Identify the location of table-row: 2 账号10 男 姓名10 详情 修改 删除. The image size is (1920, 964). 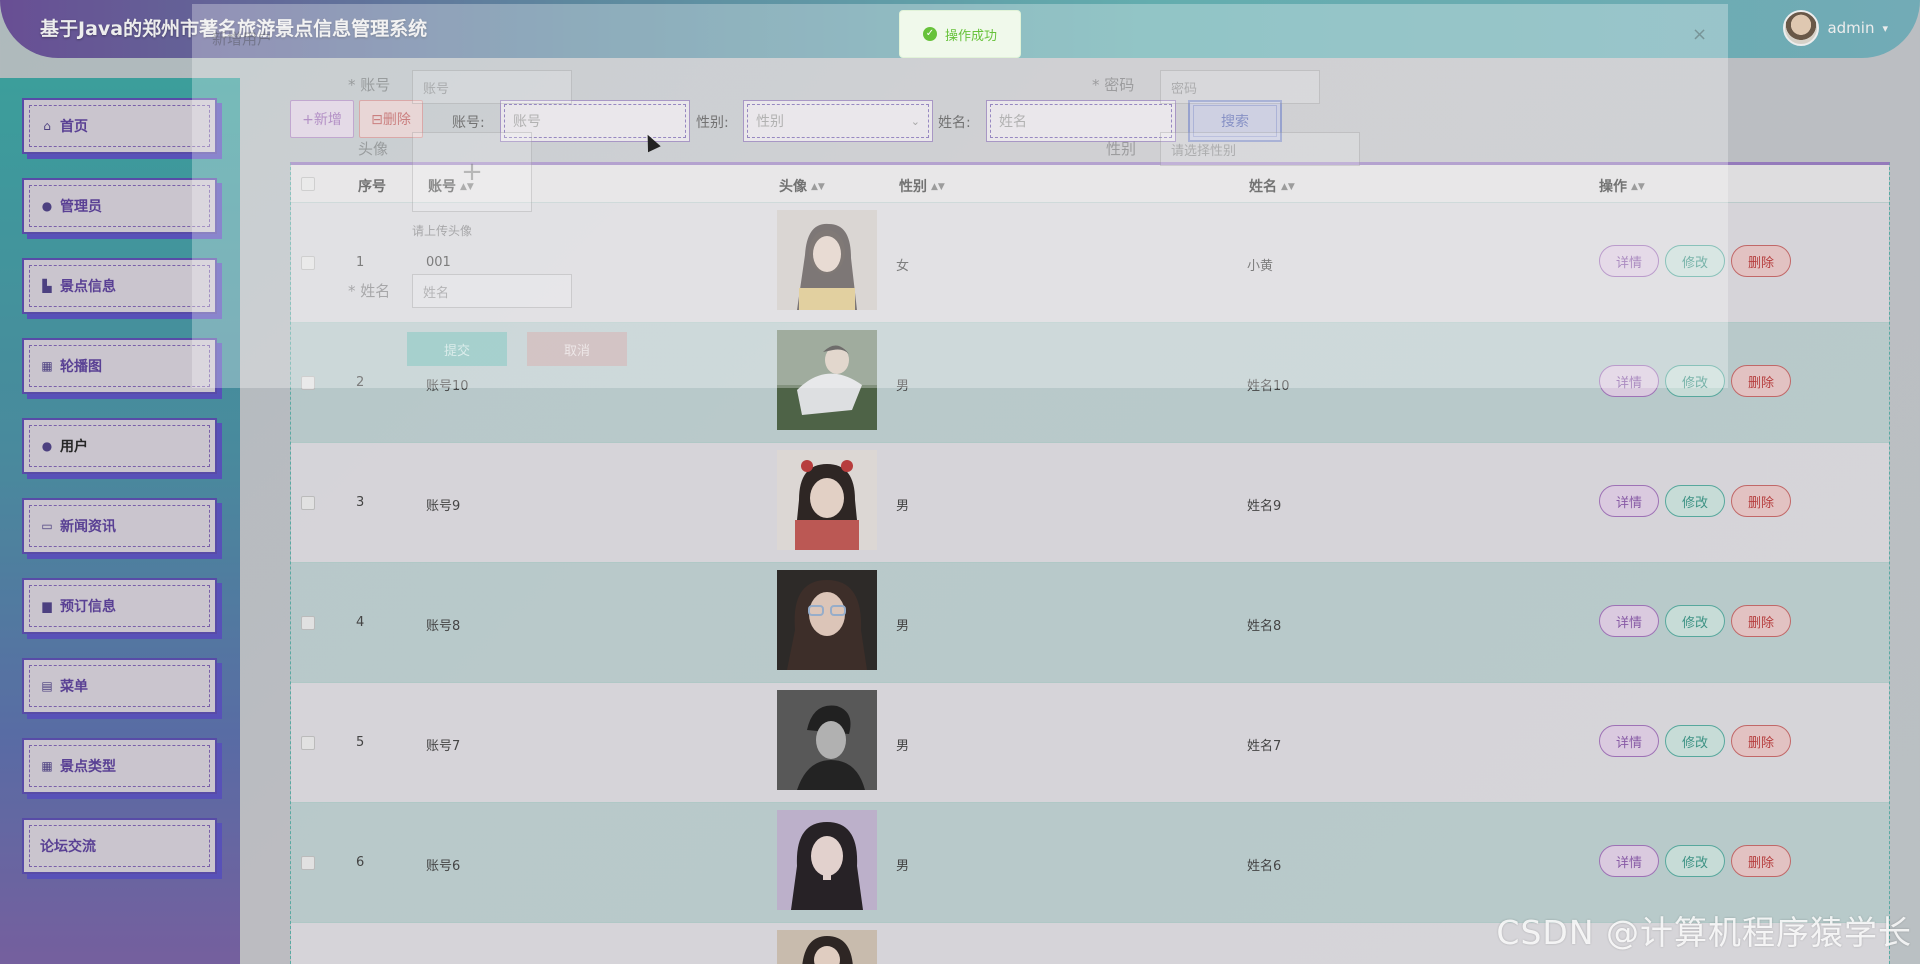
(1090, 383).